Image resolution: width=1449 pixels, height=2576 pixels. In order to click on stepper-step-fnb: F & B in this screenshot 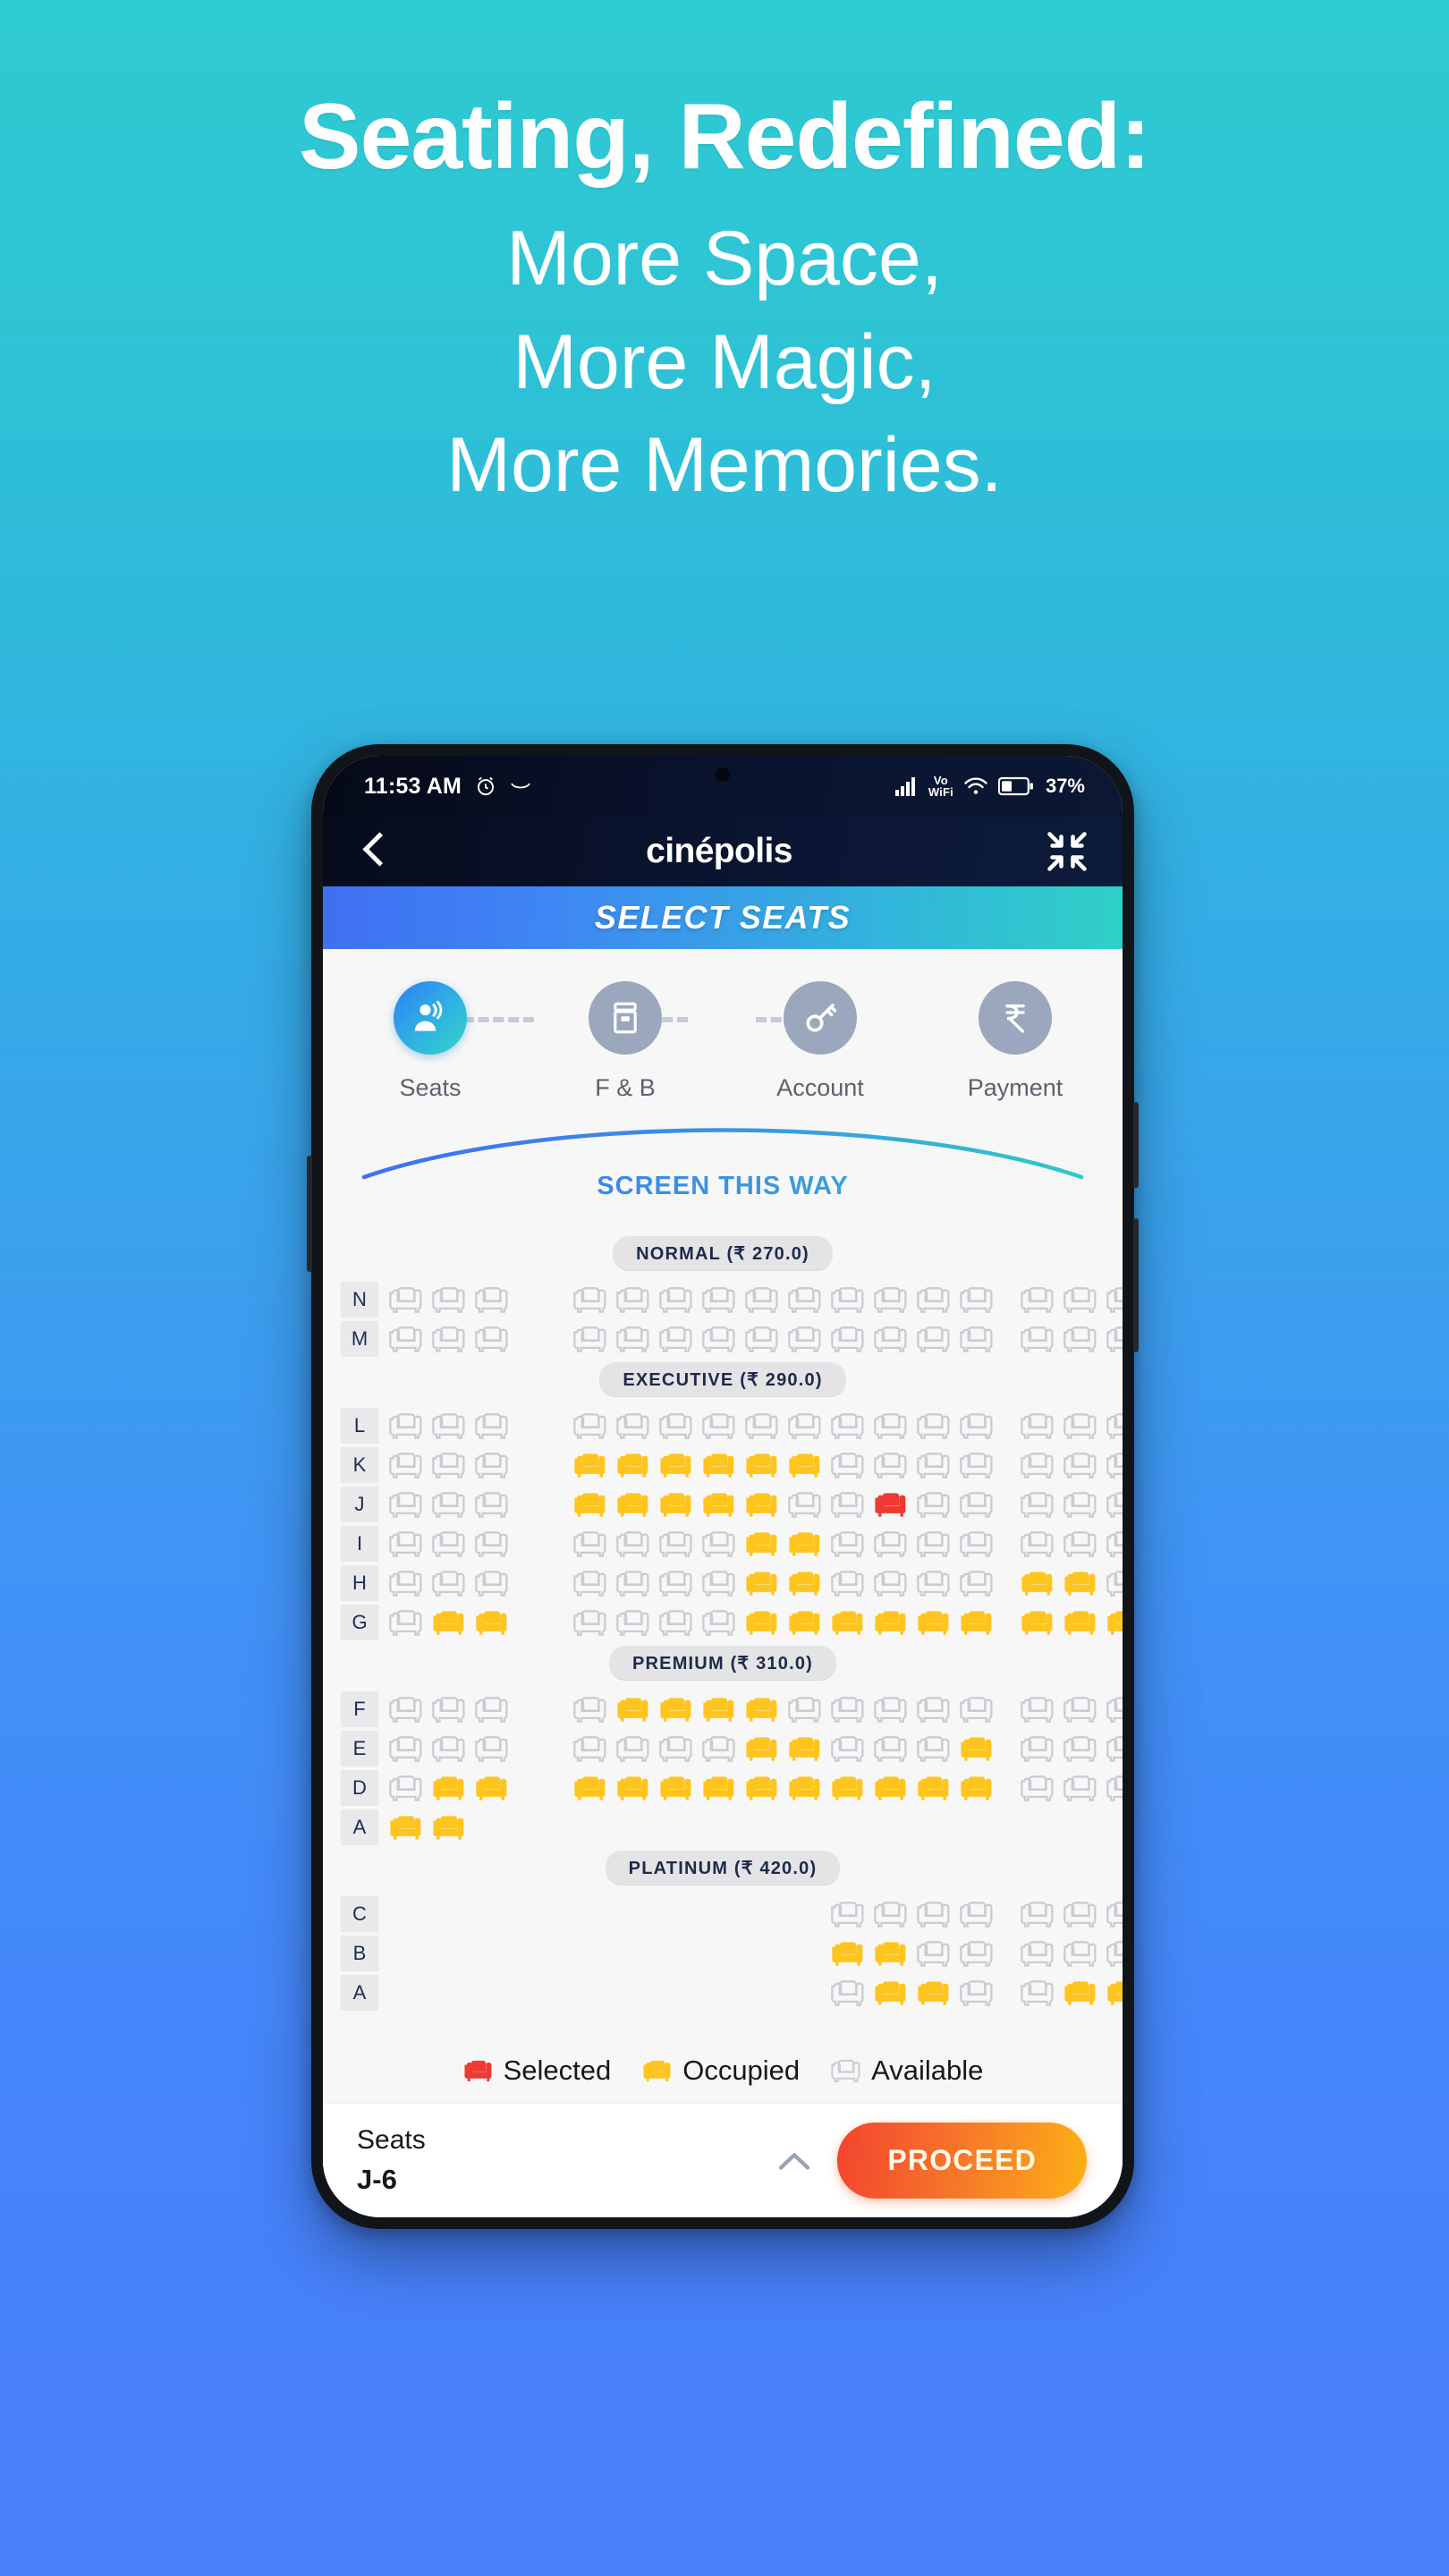, I will do `click(625, 1041)`.